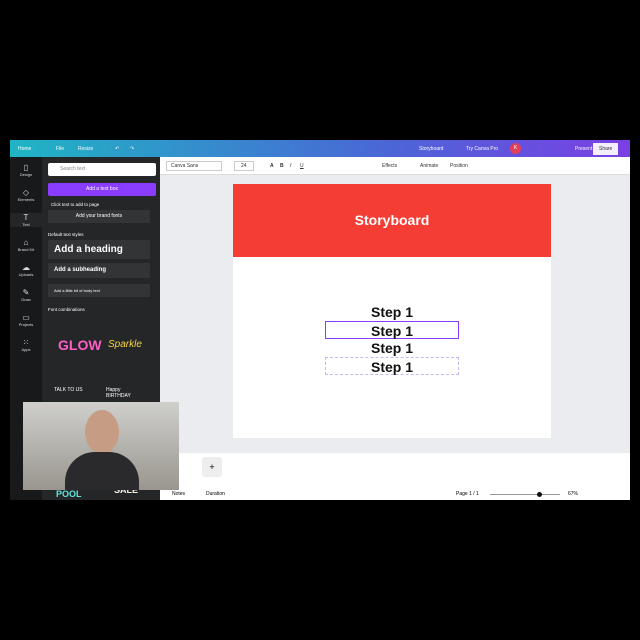 This screenshot has width=640, height=640. What do you see at coordinates (80, 345) in the screenshot?
I see `combo-glow: GLOW` at bounding box center [80, 345].